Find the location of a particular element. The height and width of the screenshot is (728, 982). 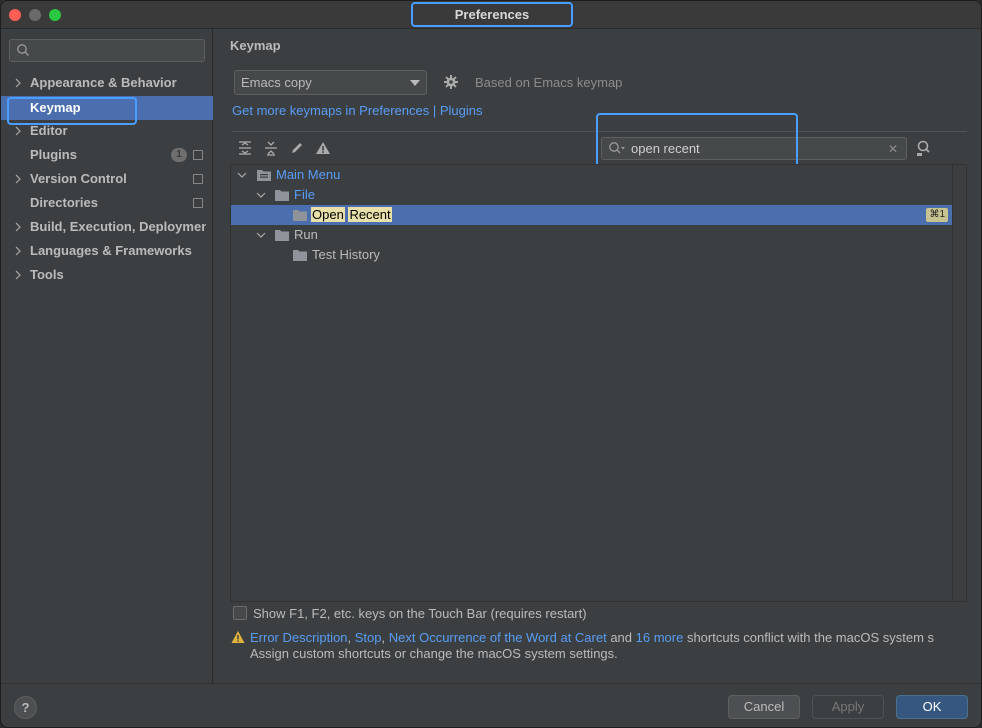

dialog-footer: ? Cancel Apply OK is located at coordinates (491, 705).